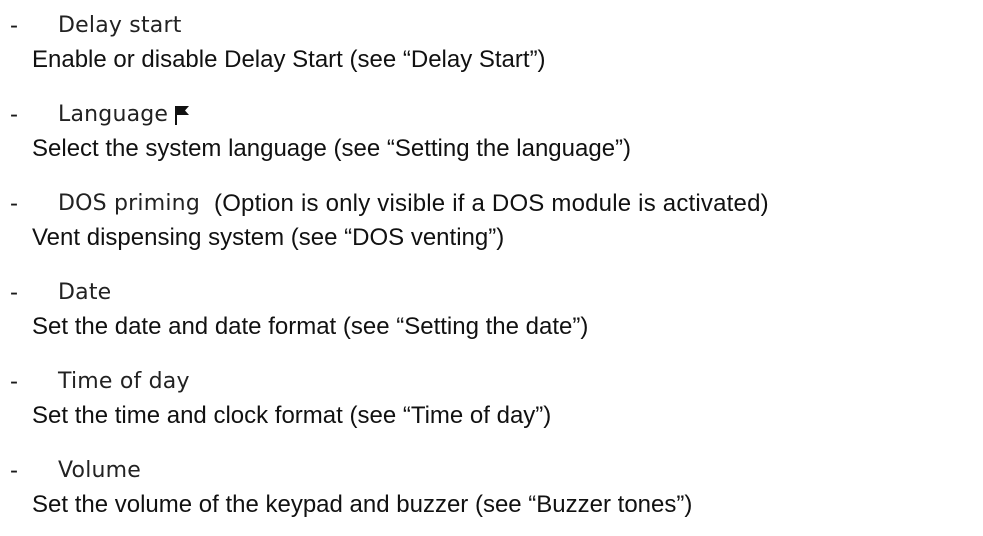 The image size is (983, 536). I want to click on option-label-text: Language, so click(113, 114).